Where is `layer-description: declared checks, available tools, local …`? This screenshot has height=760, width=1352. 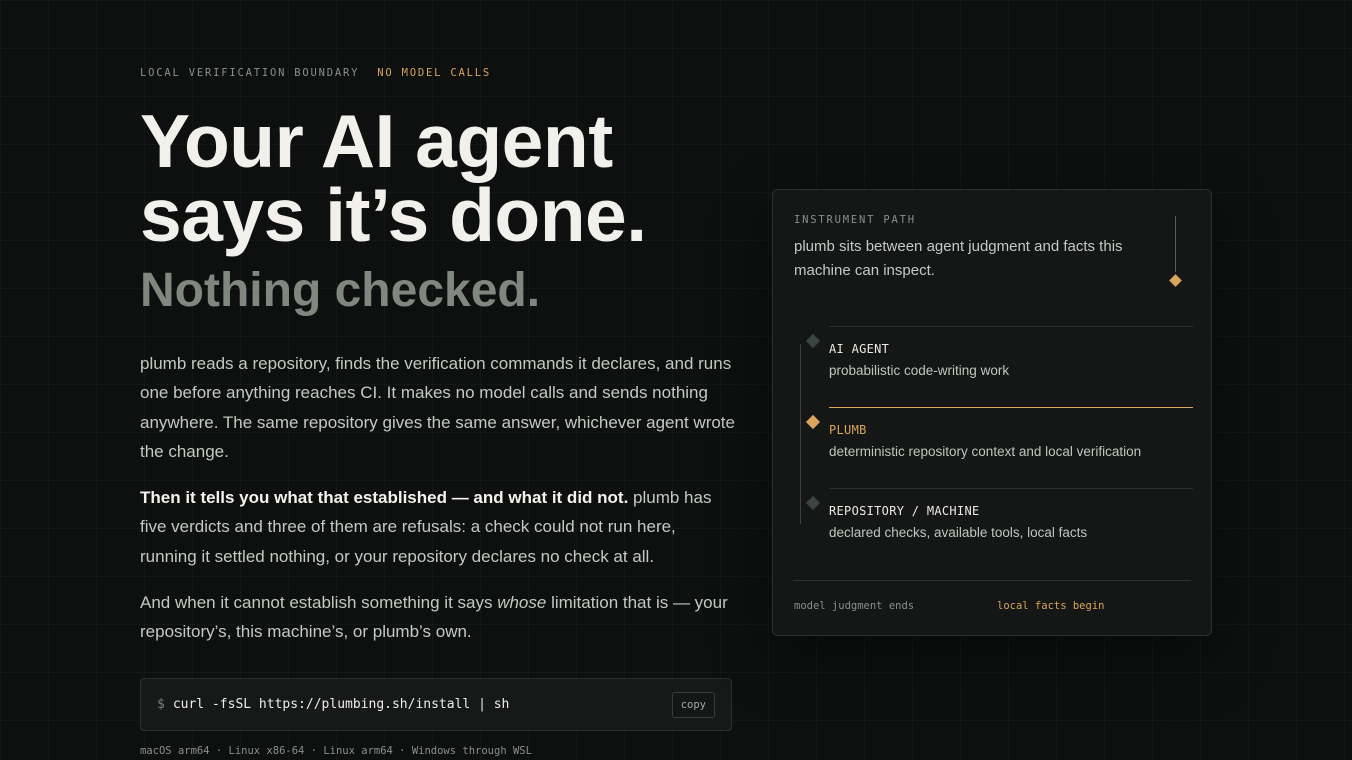 layer-description: declared checks, available tools, local … is located at coordinates (958, 532).